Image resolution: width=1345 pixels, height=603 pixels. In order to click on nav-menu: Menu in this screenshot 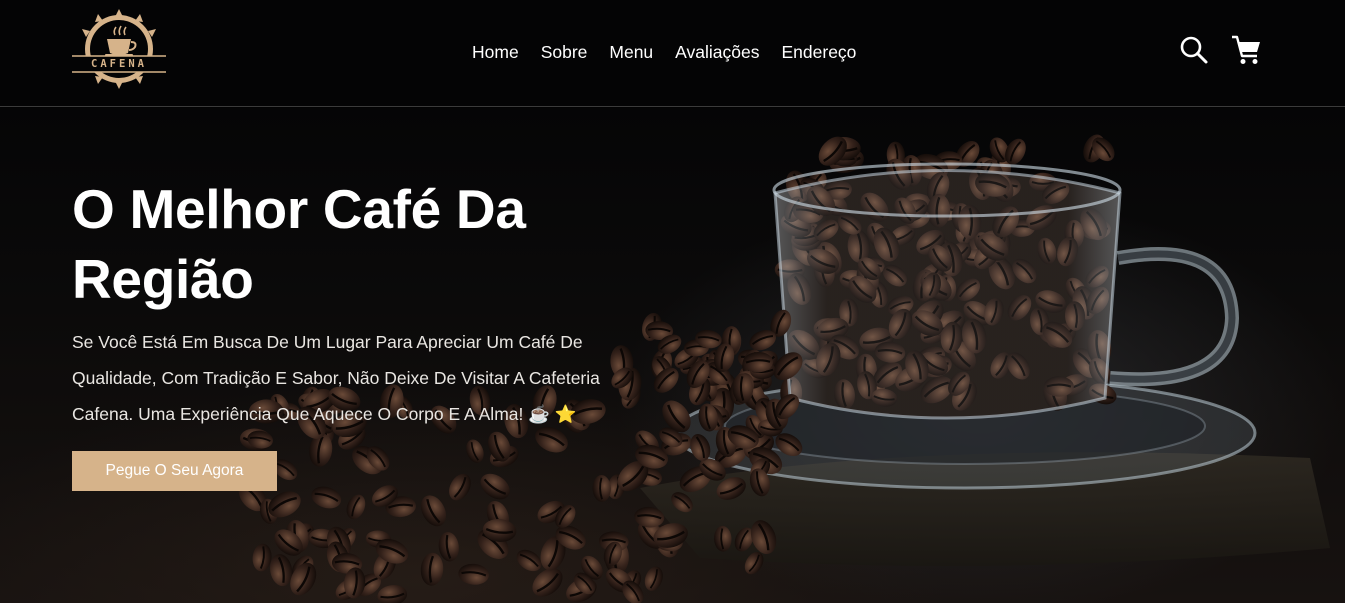, I will do `click(631, 52)`.